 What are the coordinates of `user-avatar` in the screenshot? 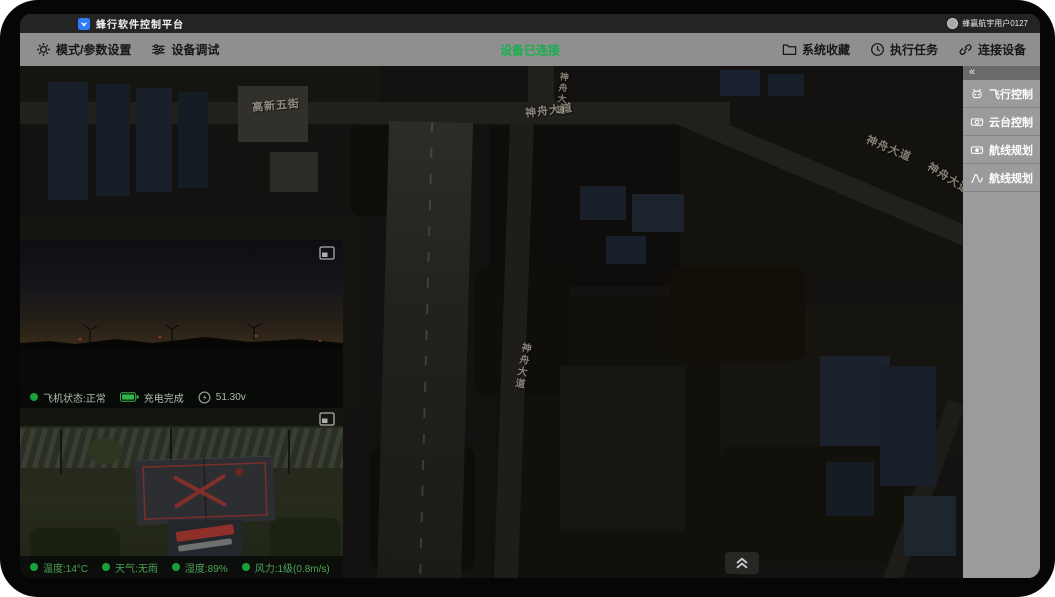 It's located at (953, 23).